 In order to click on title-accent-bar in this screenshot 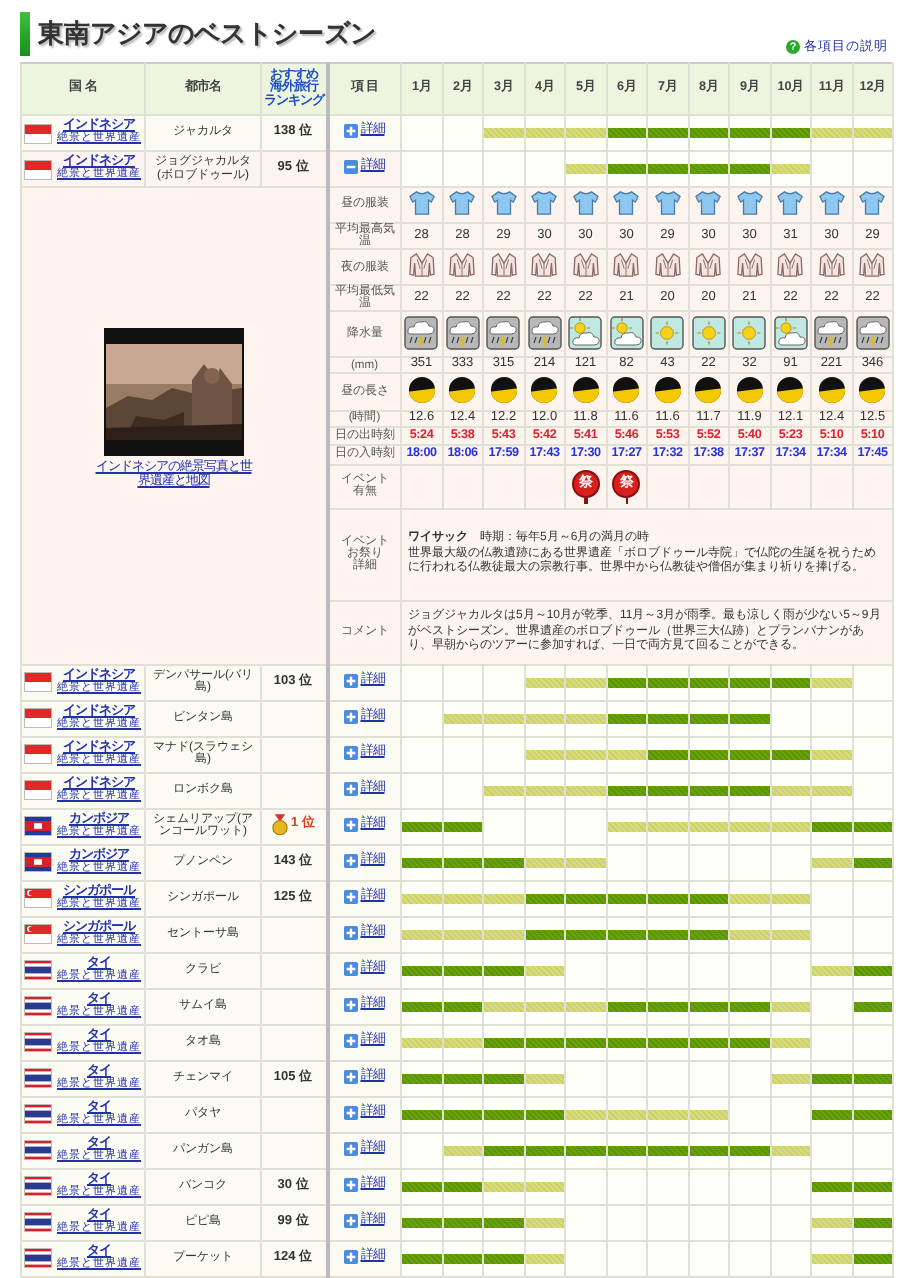, I will do `click(25, 34)`.